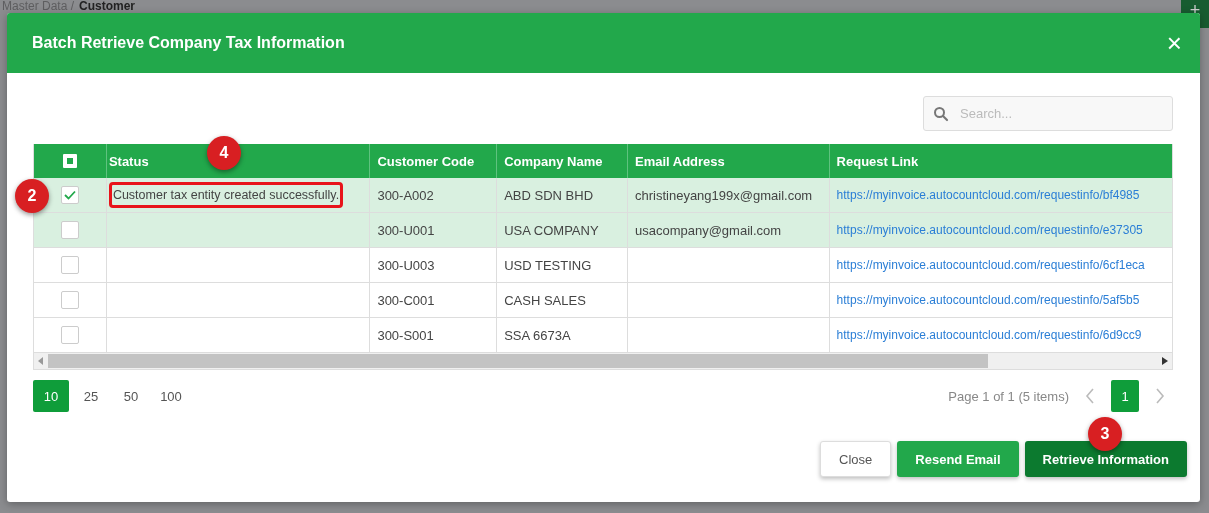 The height and width of the screenshot is (513, 1209). I want to click on scroll-right-icon, so click(1165, 361).